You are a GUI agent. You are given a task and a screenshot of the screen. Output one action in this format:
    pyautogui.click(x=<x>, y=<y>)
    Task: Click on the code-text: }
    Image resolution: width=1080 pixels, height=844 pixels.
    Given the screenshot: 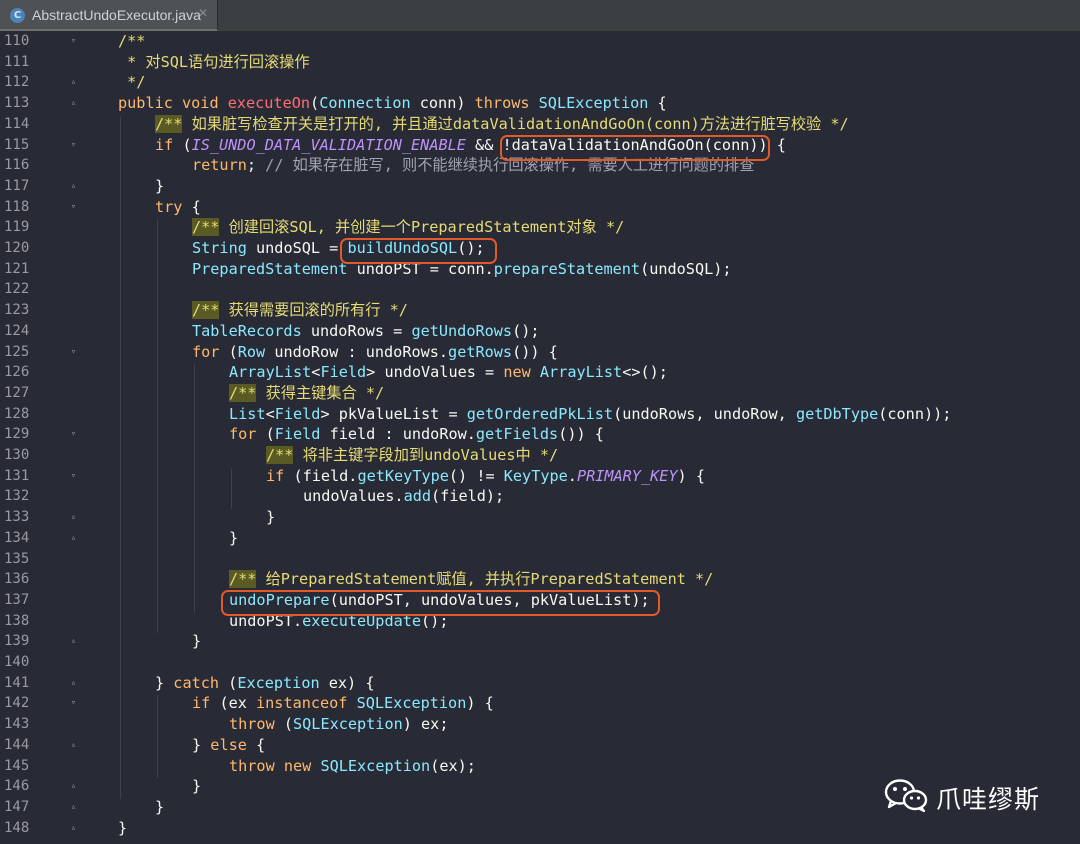 What is the action you would take?
    pyautogui.click(x=122, y=828)
    